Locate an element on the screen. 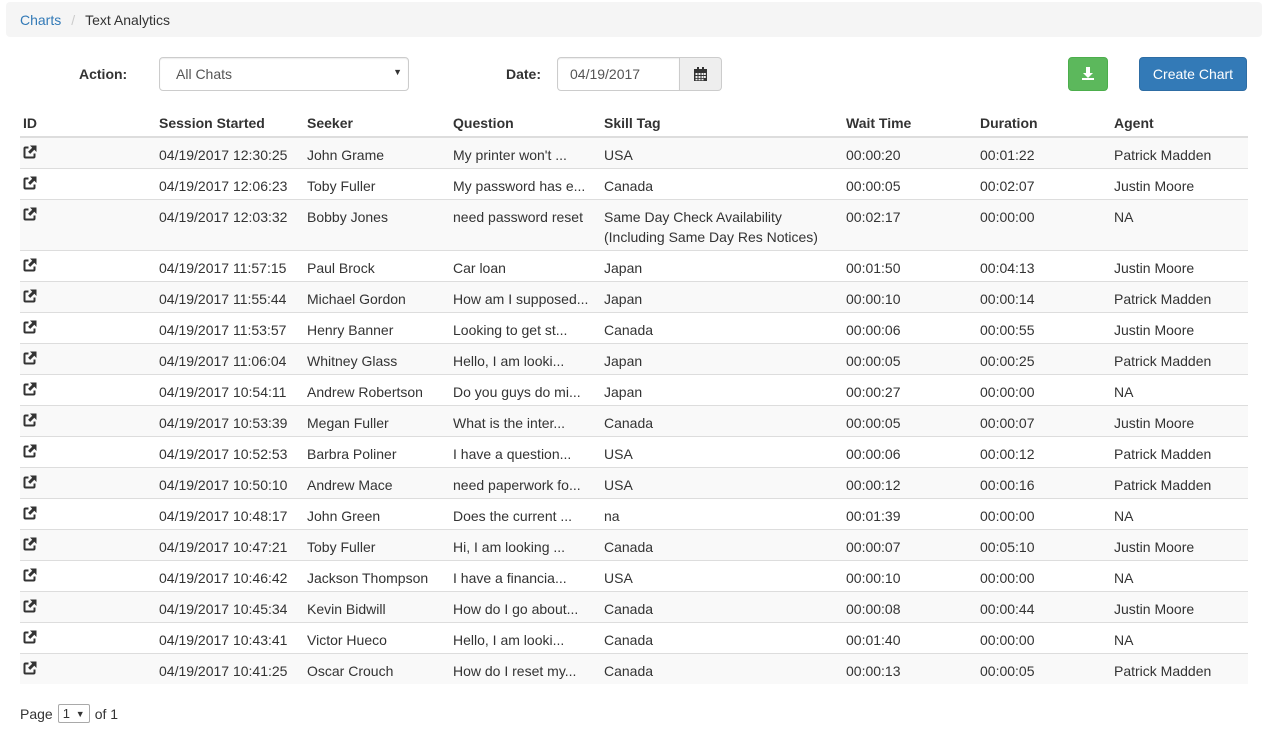  column-header-id: ID is located at coordinates (88, 122).